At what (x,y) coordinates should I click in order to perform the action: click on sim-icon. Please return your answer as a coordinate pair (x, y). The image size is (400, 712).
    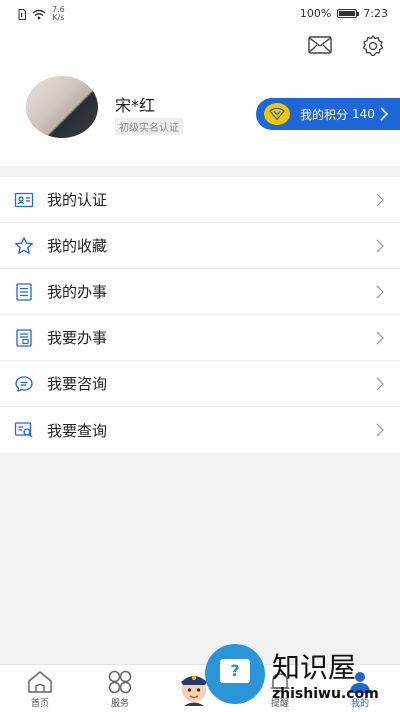
    Looking at the image, I should click on (22, 14).